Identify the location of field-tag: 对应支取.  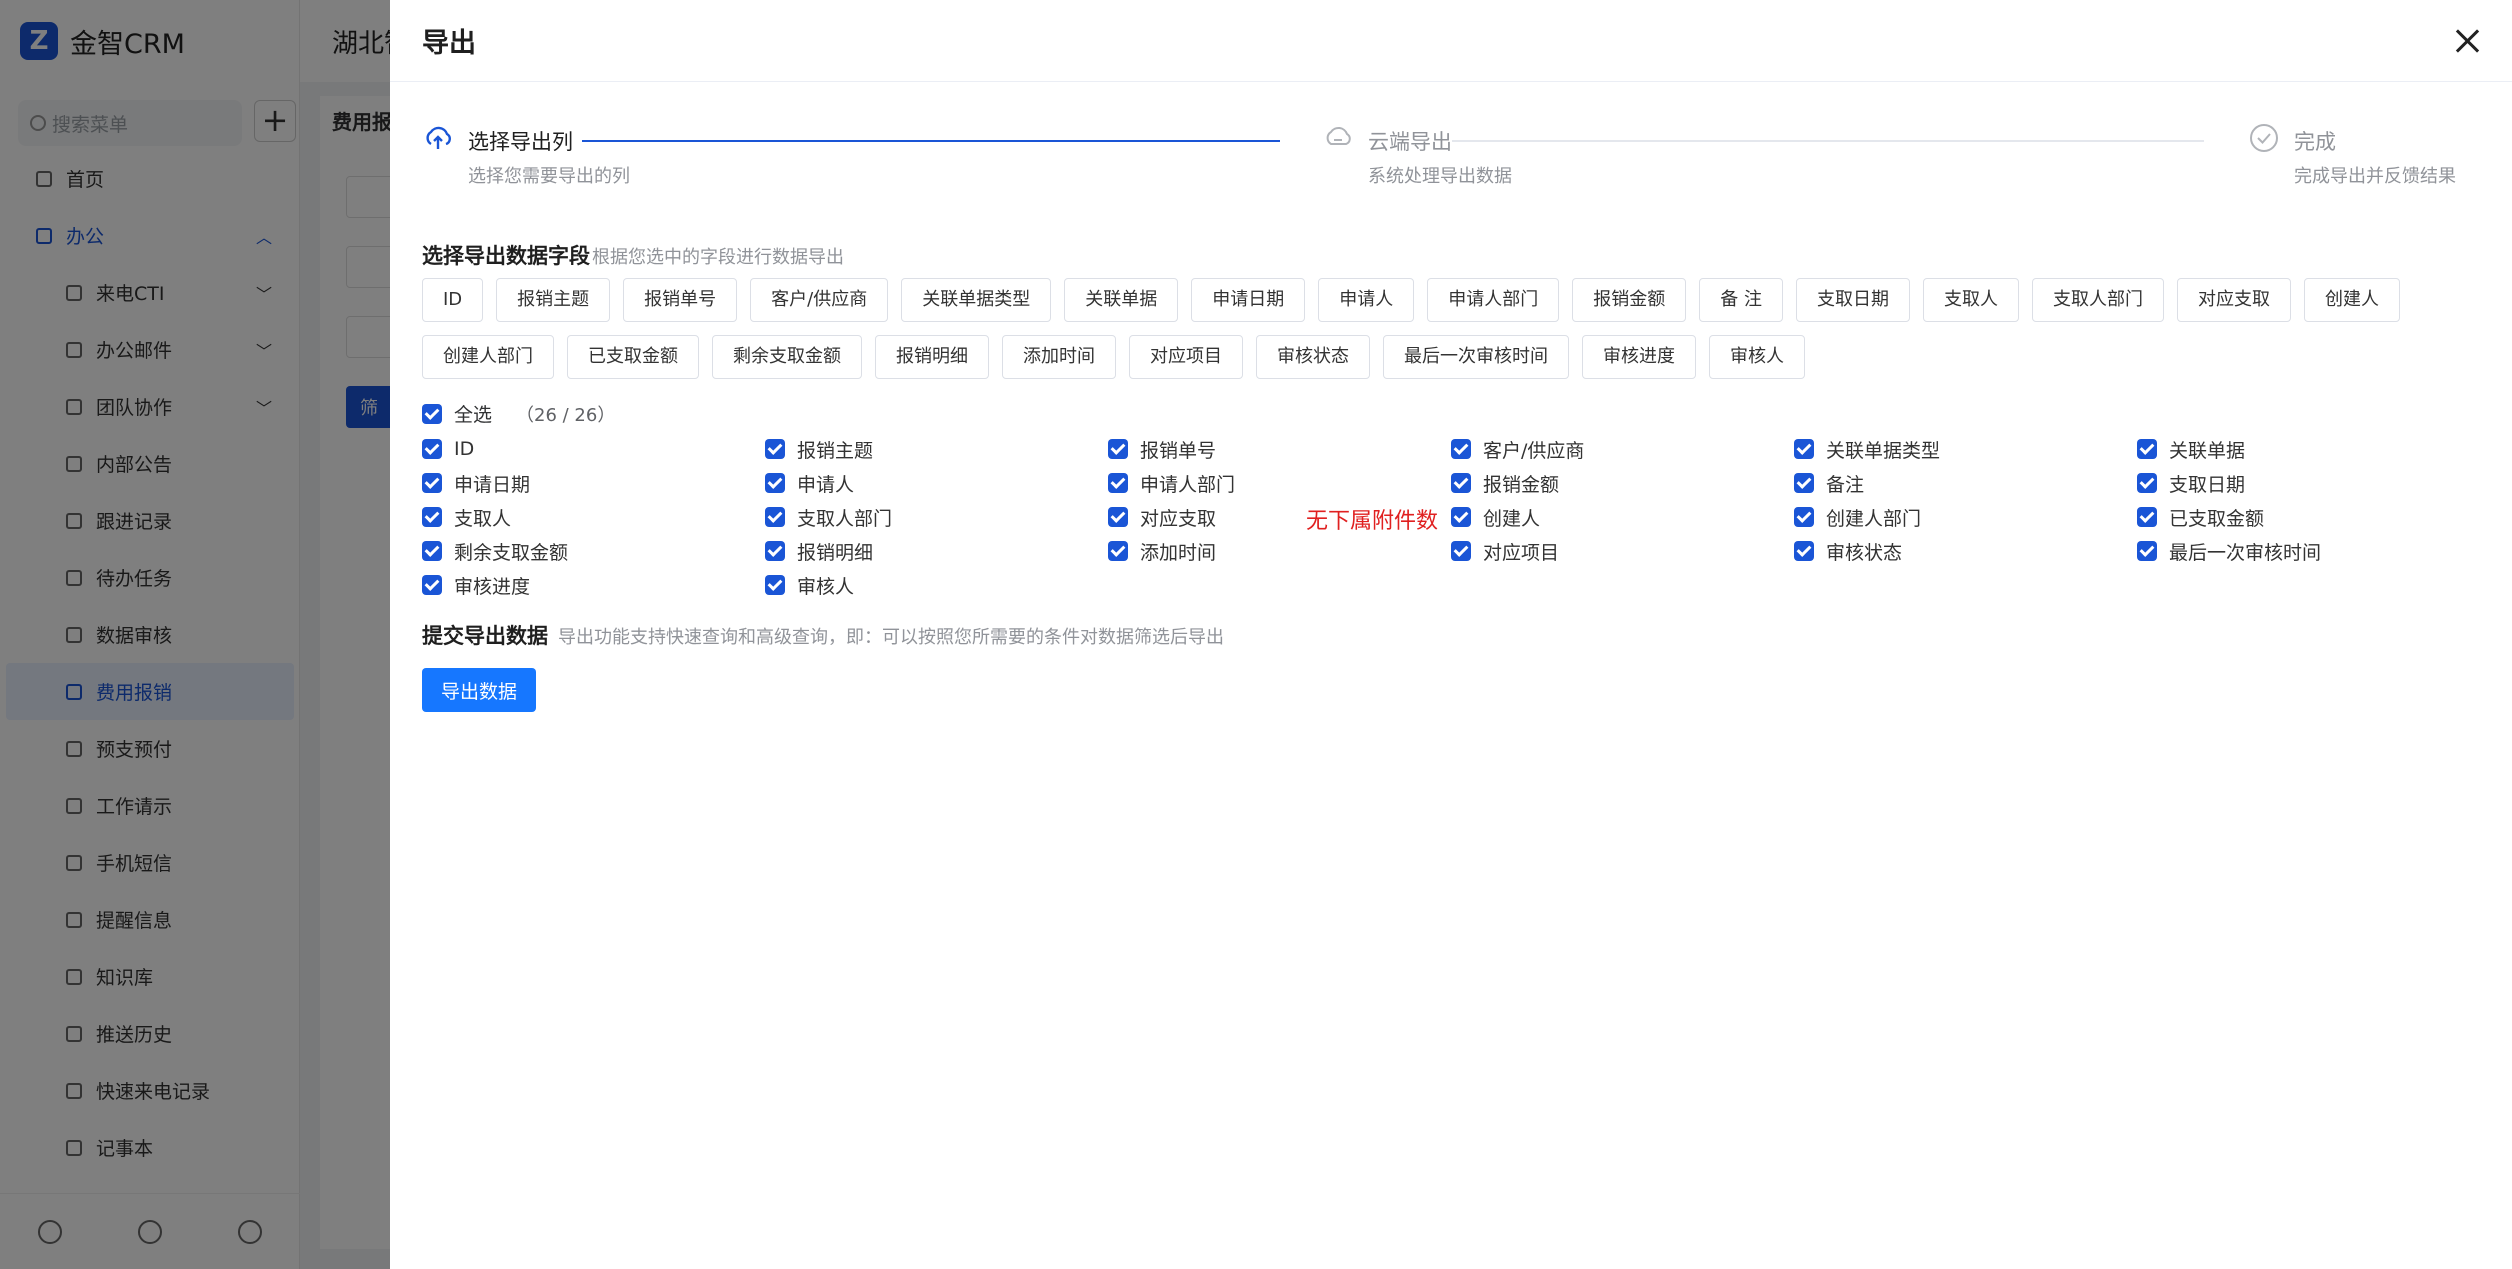
(2233, 300).